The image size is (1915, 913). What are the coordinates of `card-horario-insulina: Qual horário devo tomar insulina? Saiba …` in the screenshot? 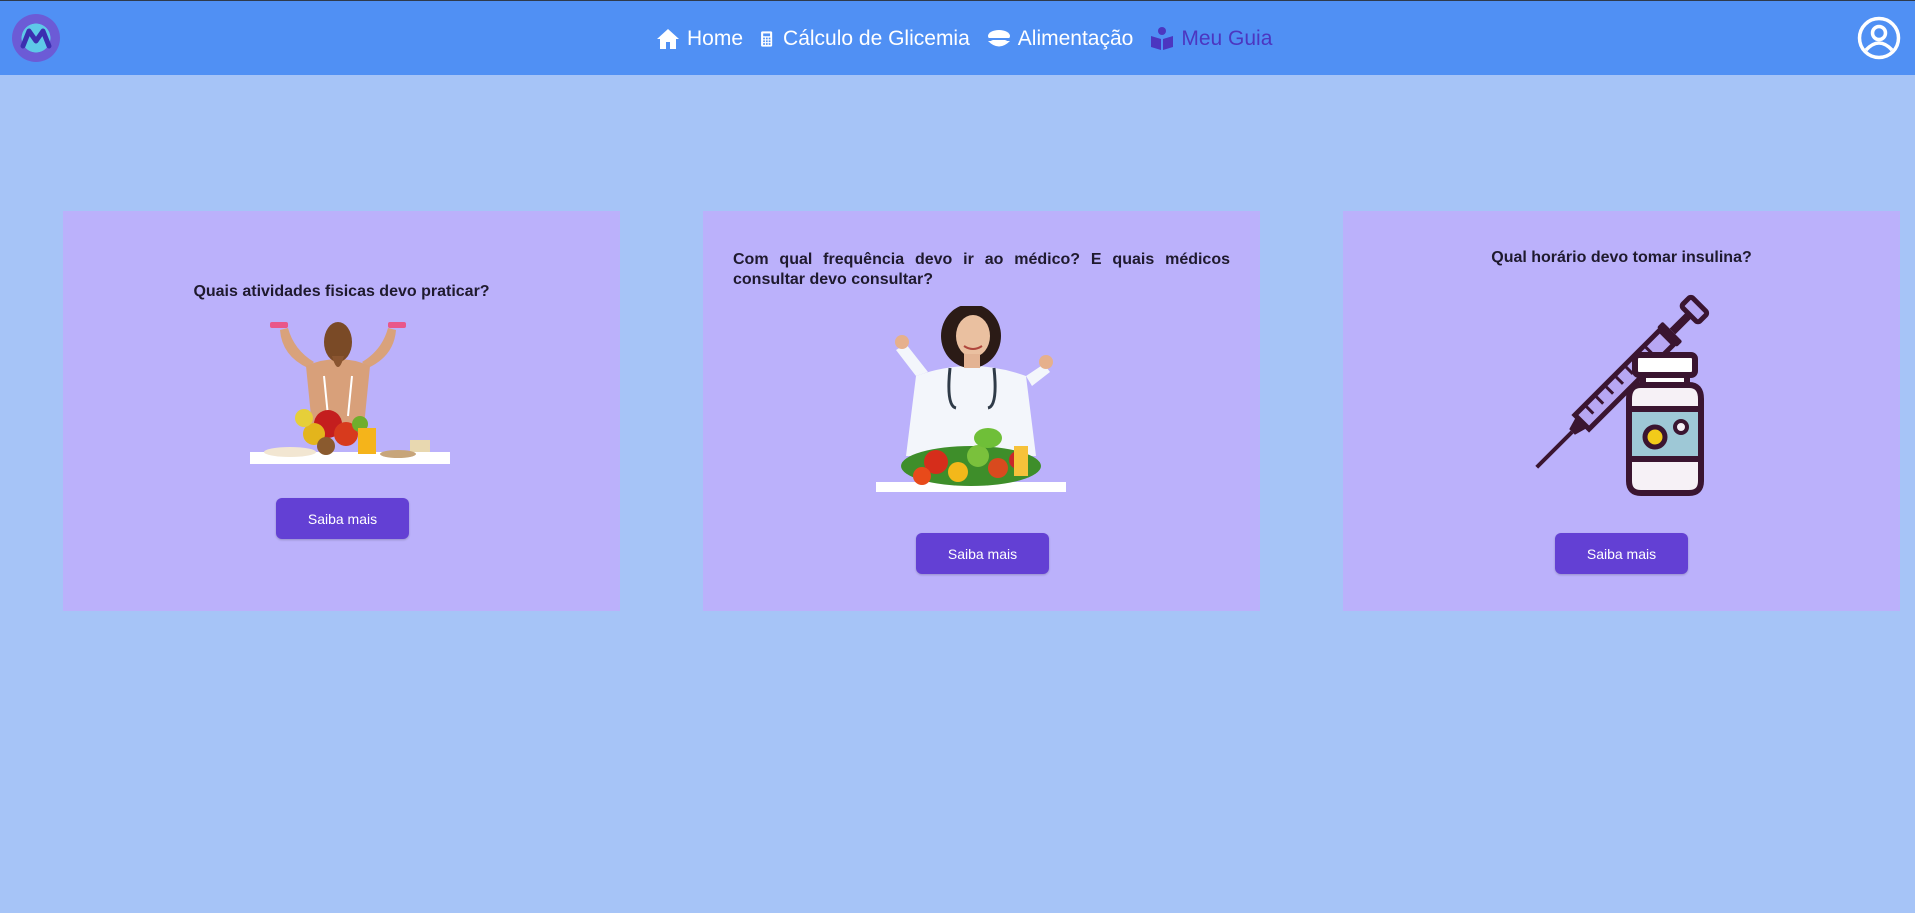 It's located at (1621, 411).